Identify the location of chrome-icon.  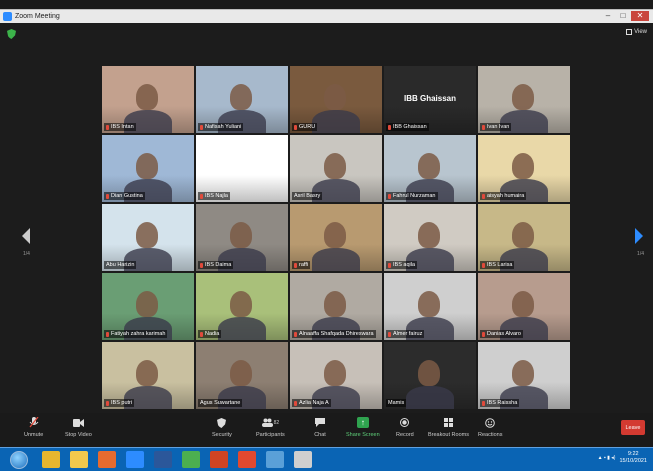
(51, 459).